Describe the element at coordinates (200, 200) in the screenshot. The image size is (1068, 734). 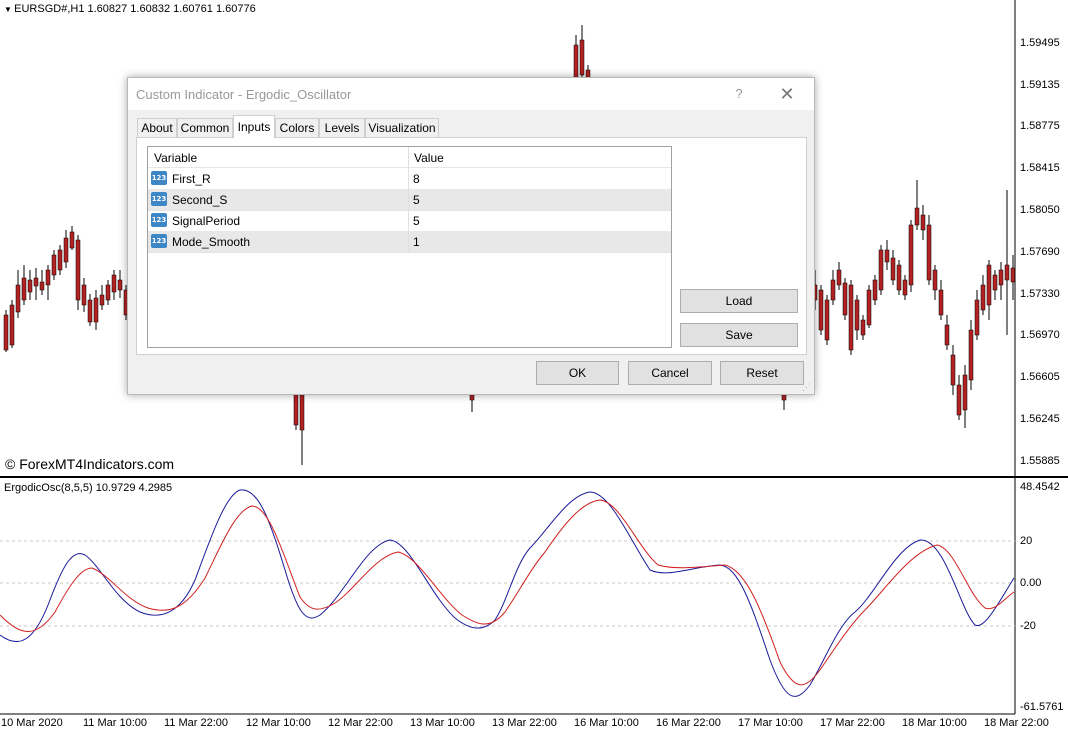
I see `variable-name: Second_S` at that location.